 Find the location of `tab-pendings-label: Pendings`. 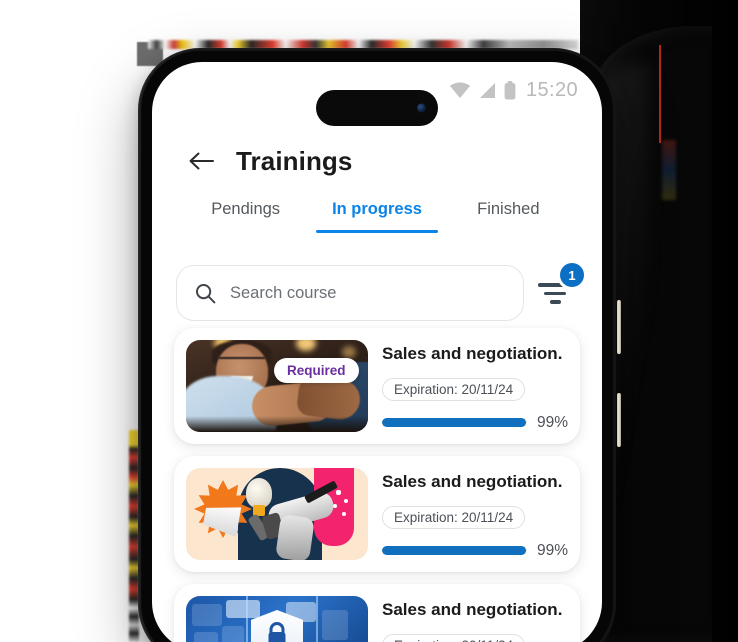

tab-pendings-label: Pendings is located at coordinates (246, 209).